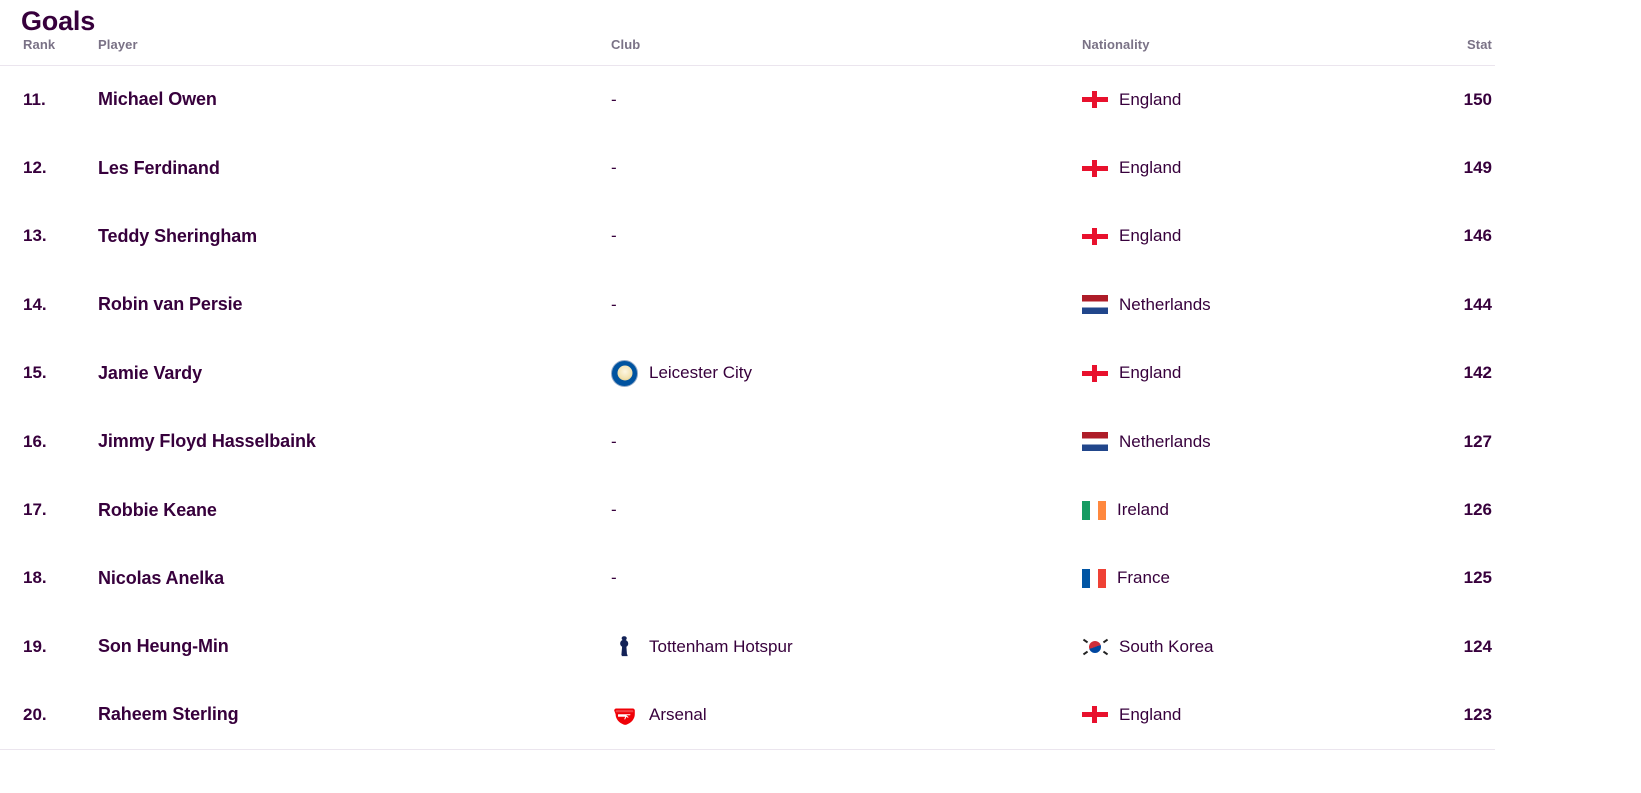  Describe the element at coordinates (354, 236) in the screenshot. I see `cell-player-name: Teddy Sheringham` at that location.